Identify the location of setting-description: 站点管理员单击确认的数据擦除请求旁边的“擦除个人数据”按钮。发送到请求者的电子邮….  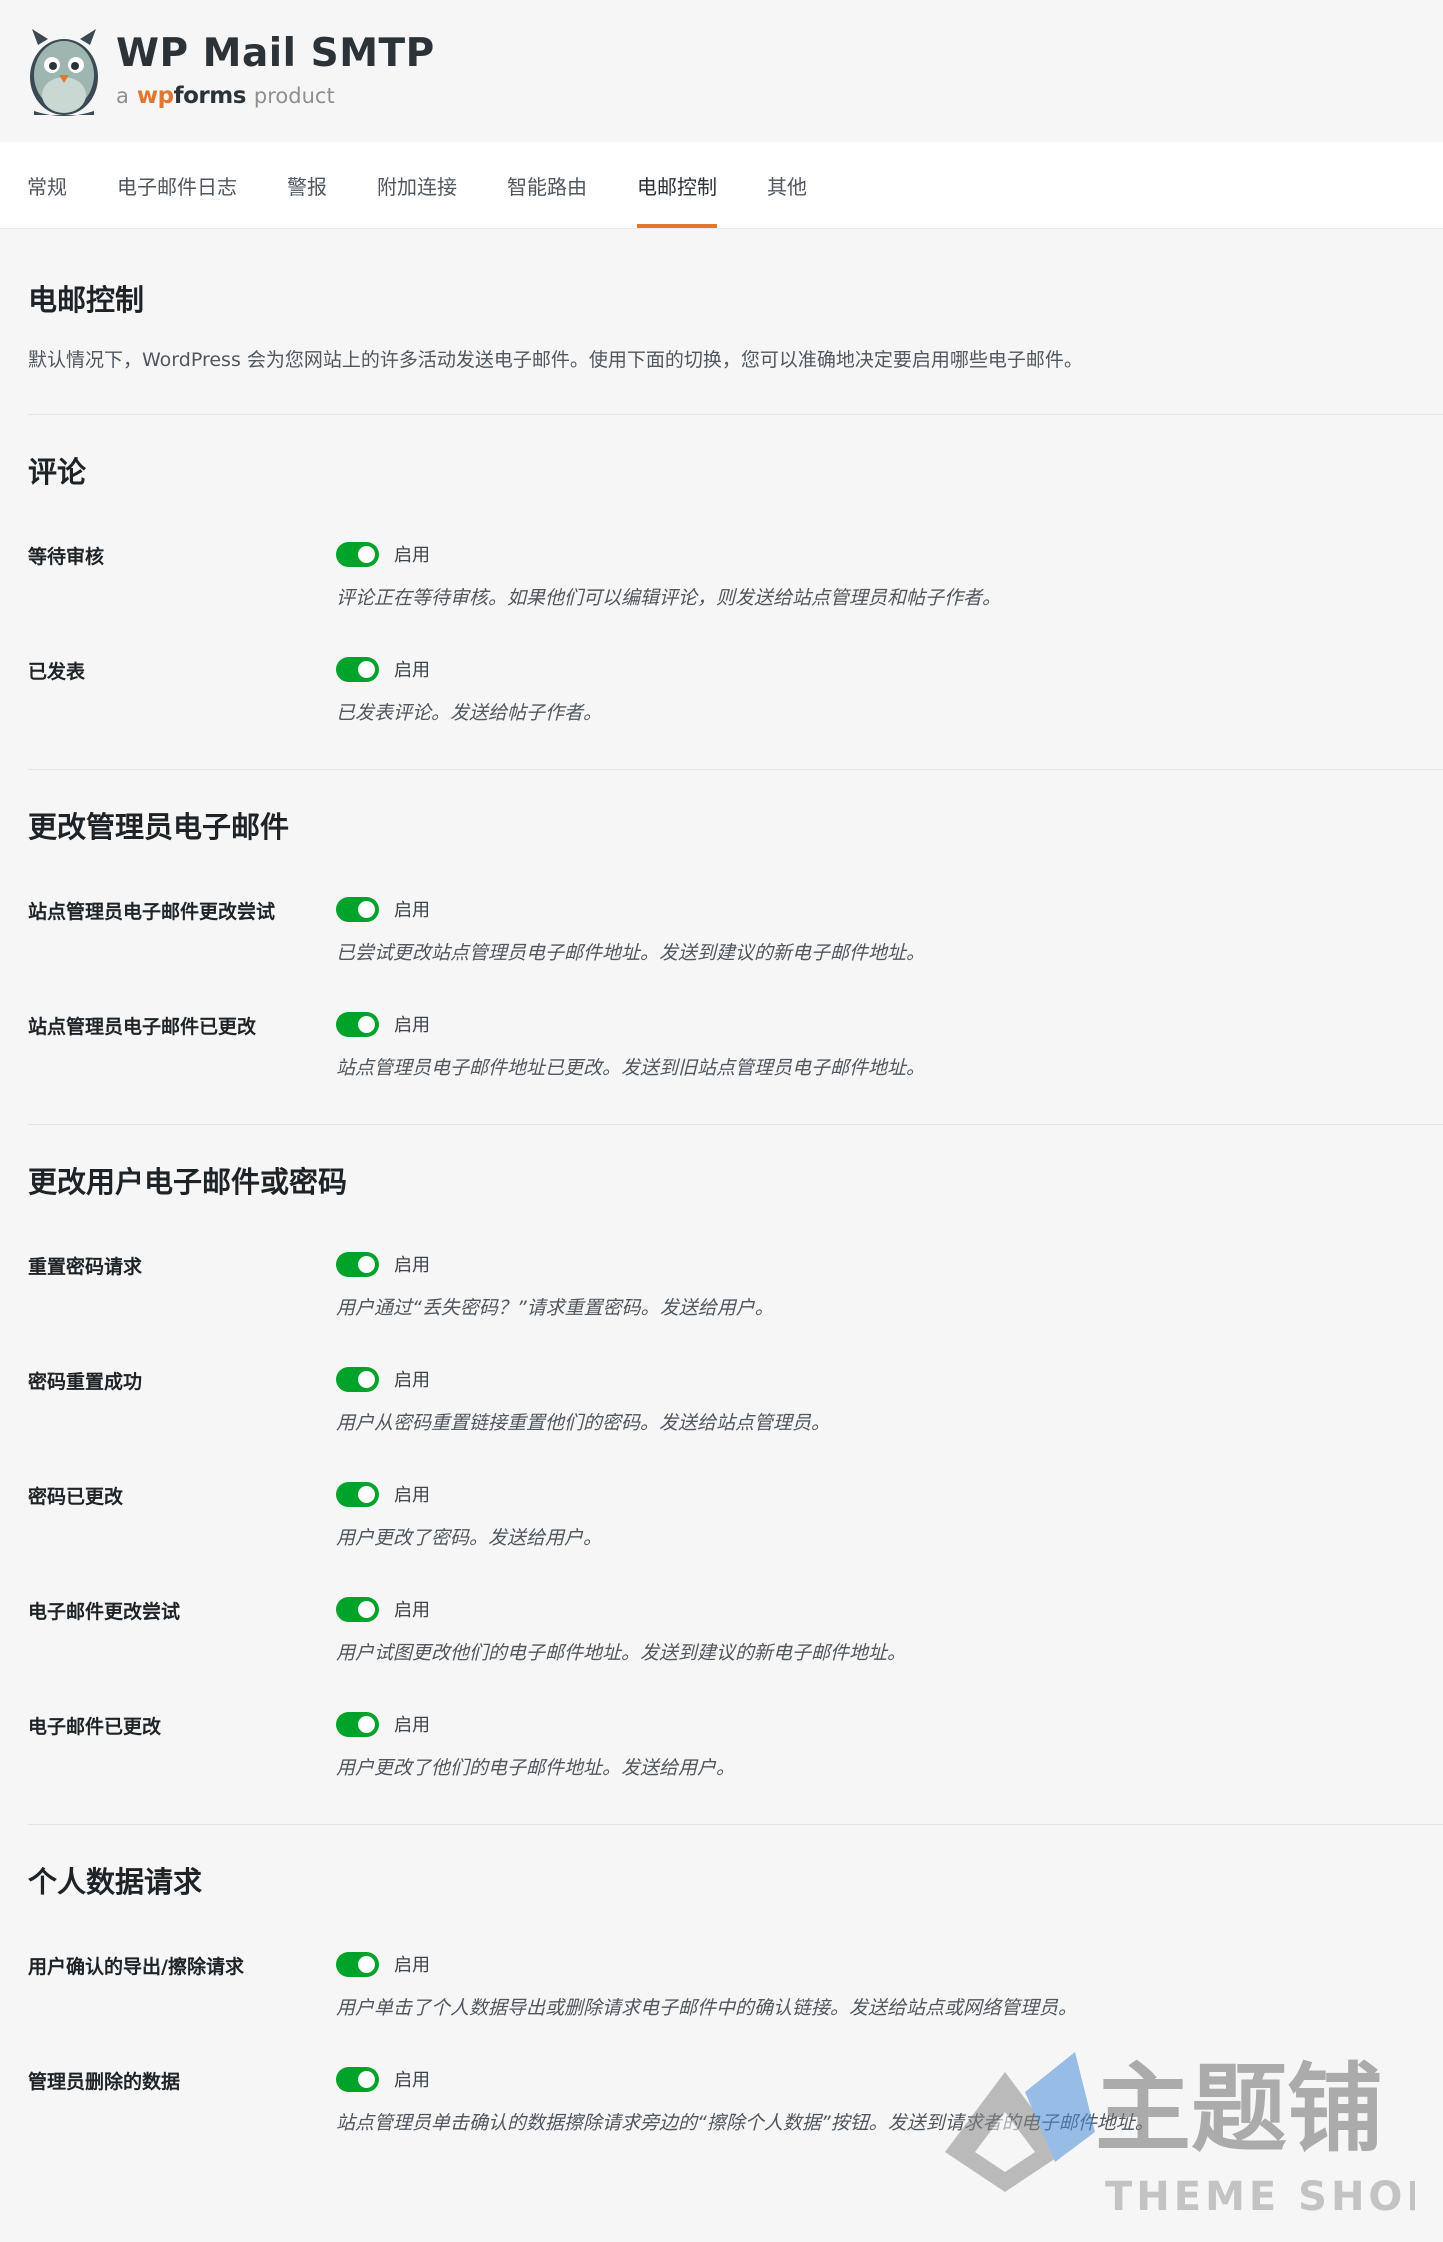
(745, 2123).